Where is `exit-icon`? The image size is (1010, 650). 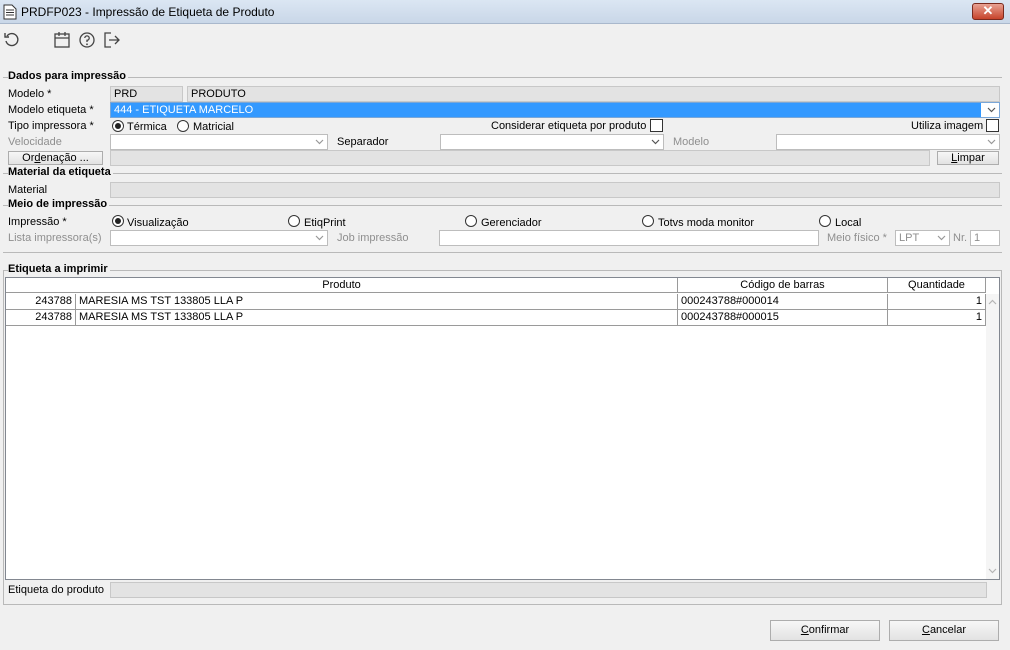
exit-icon is located at coordinates (112, 40).